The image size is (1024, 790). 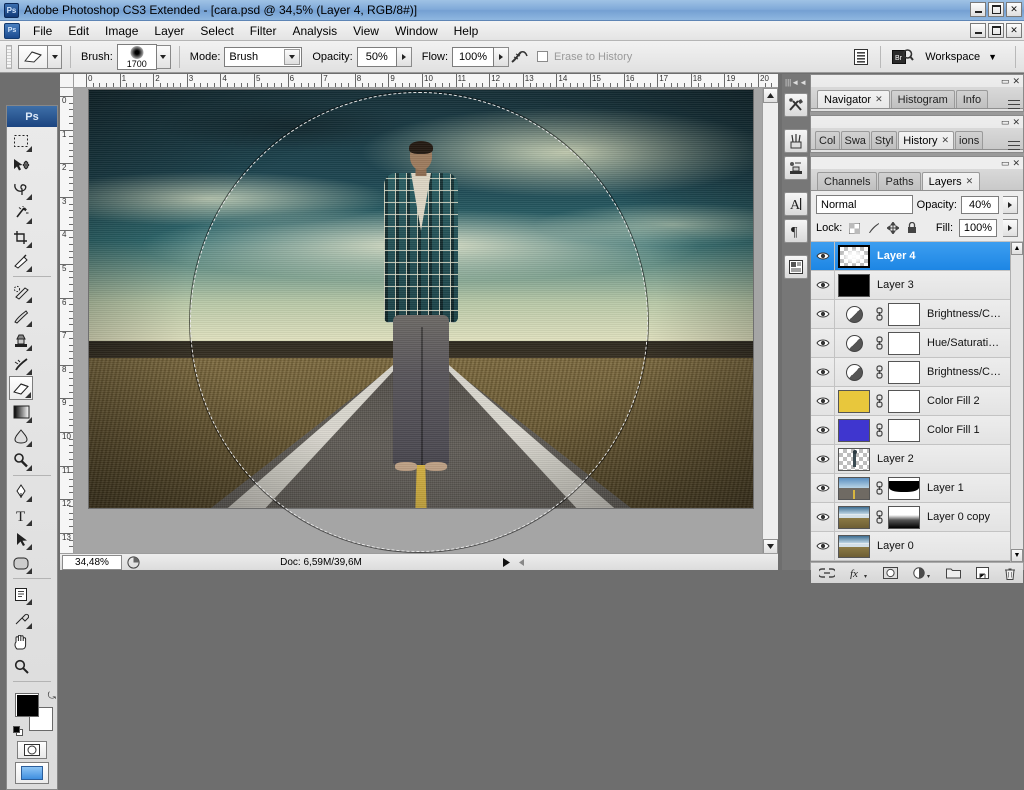 I want to click on layer-style-button: fx, so click(x=859, y=573).